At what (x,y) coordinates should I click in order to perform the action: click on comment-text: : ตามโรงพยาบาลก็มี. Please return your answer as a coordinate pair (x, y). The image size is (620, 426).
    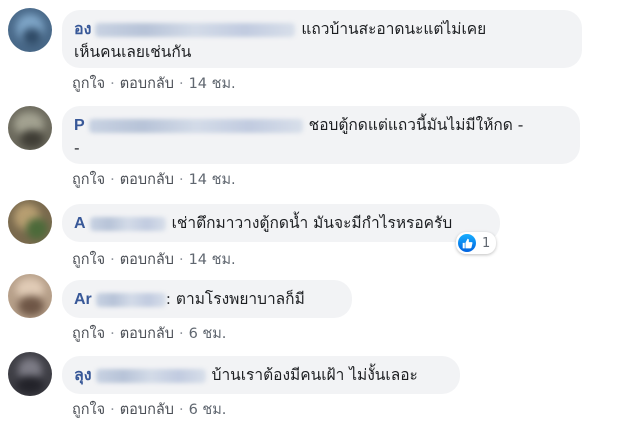
    Looking at the image, I should click on (235, 299).